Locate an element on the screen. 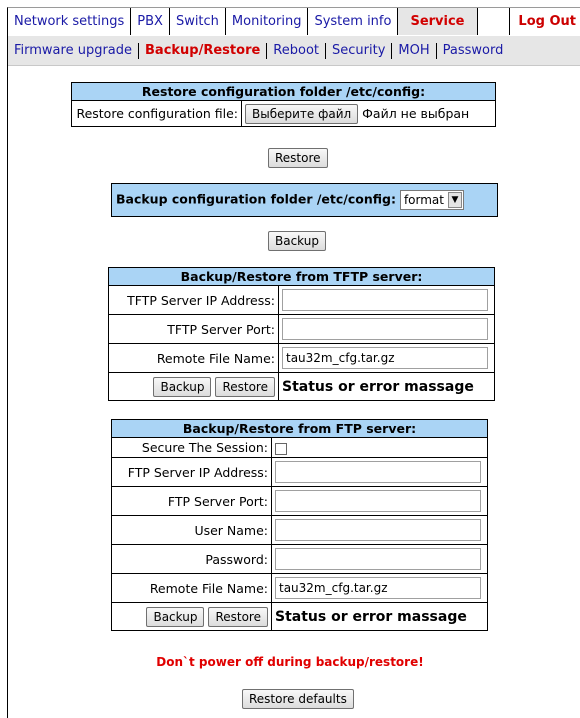 This screenshot has height=718, width=580. backup-button: Backup is located at coordinates (297, 241).